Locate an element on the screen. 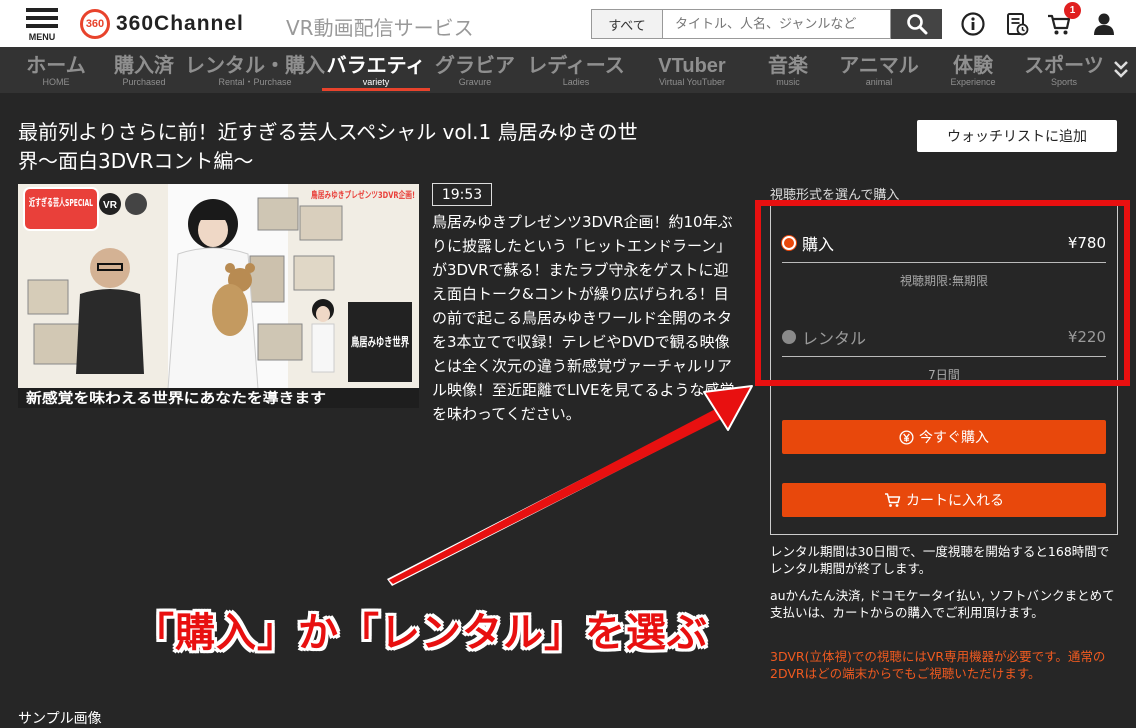 Image resolution: width=1136 pixels, height=728 pixels. nav-sublabel: Experience is located at coordinates (973, 82).